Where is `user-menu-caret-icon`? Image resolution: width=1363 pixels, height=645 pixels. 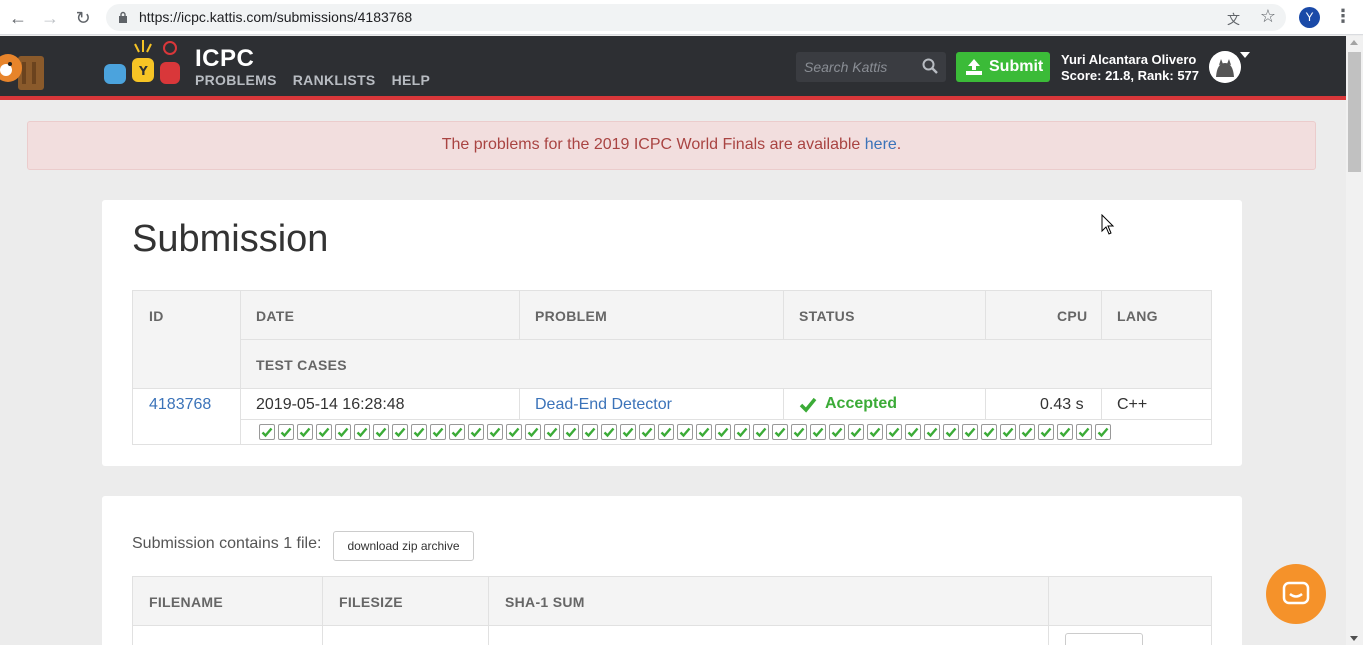
user-menu-caret-icon is located at coordinates (1245, 55).